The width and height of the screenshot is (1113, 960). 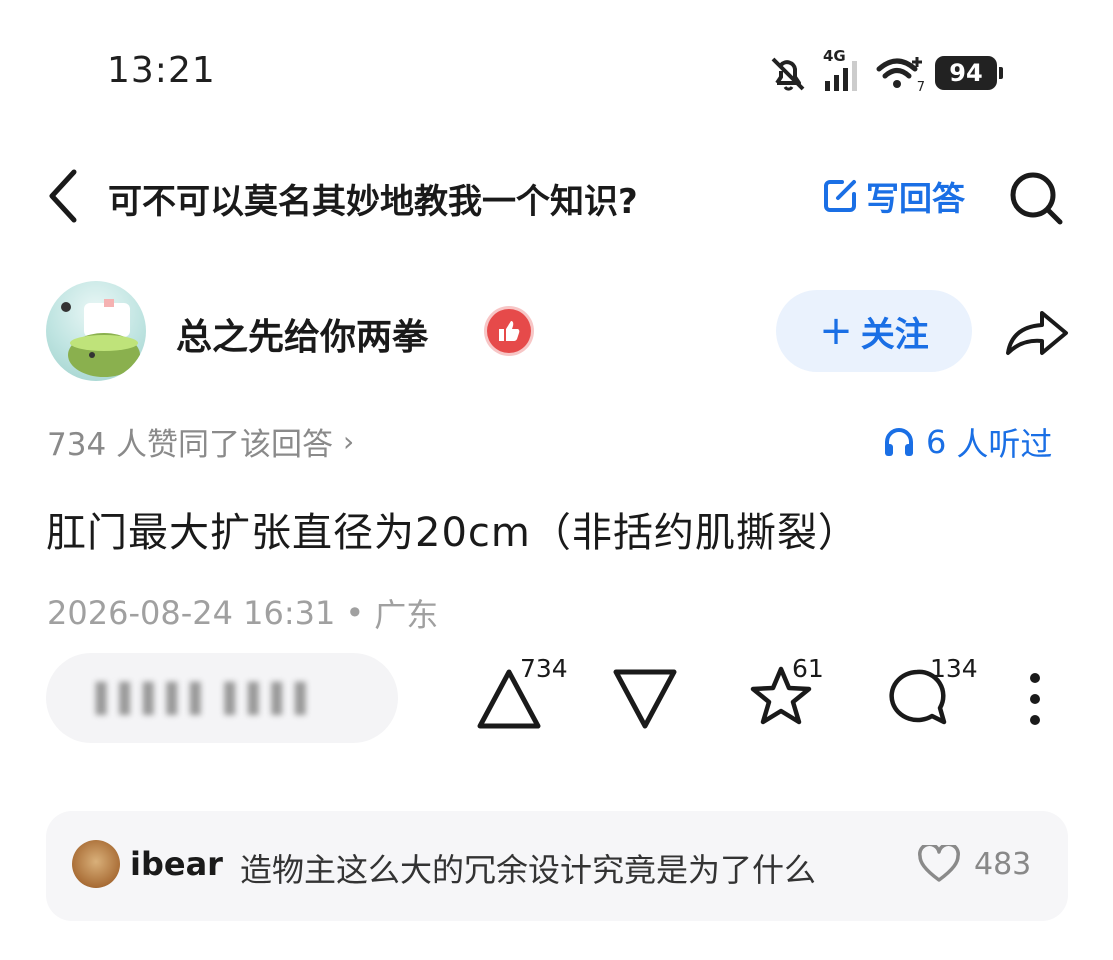 What do you see at coordinates (452, 533) in the screenshot?
I see `answer-body: 肛门最大扩张直径为20cm（非括约肌撕裂）` at bounding box center [452, 533].